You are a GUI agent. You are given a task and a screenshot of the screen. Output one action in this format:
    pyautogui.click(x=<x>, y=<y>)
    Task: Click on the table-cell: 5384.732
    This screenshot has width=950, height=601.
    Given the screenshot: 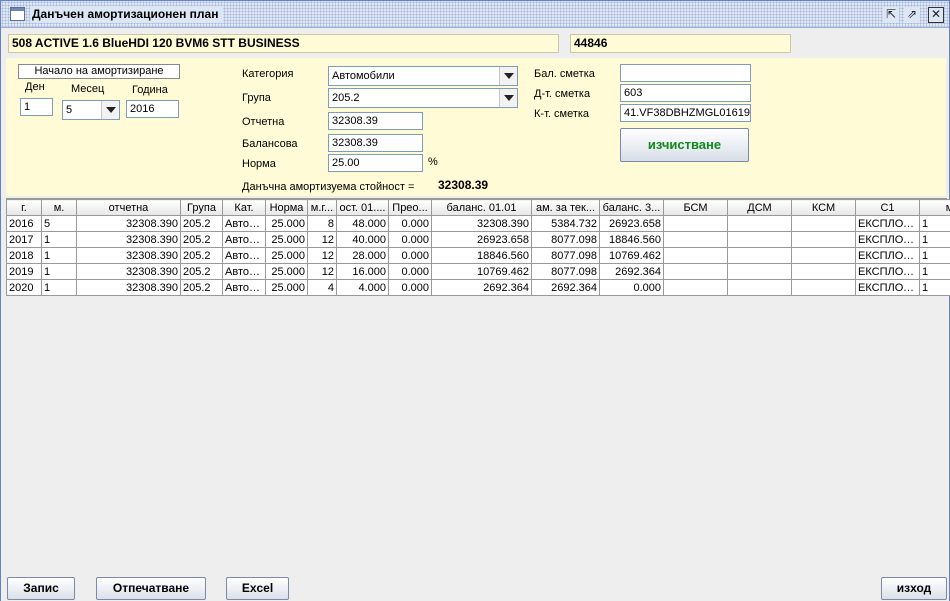 What is the action you would take?
    pyautogui.click(x=565, y=223)
    